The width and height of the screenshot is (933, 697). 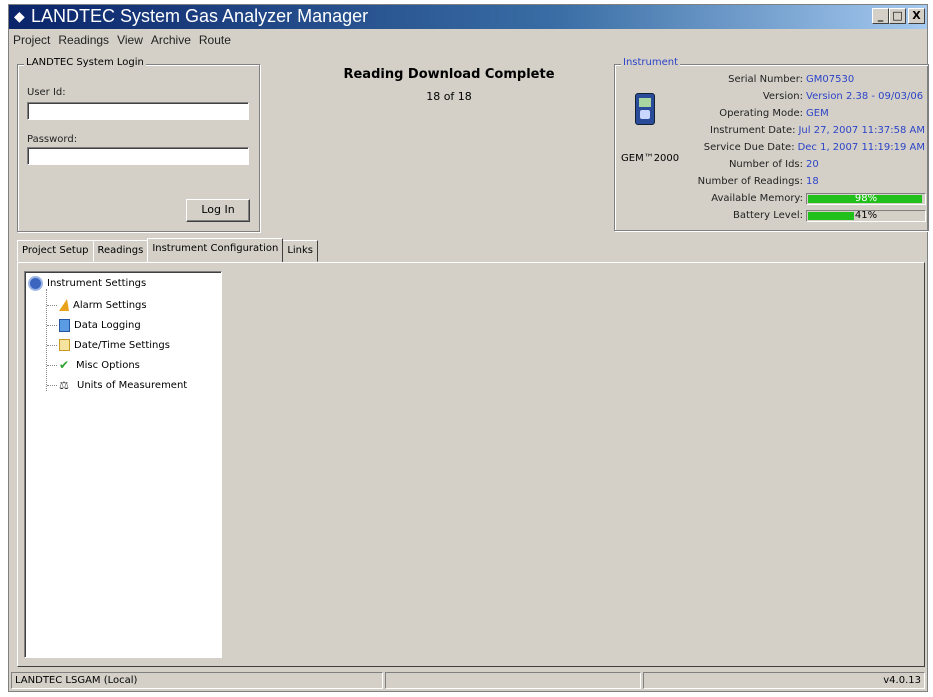 I want to click on battery-level-percent: 41%, so click(x=866, y=215).